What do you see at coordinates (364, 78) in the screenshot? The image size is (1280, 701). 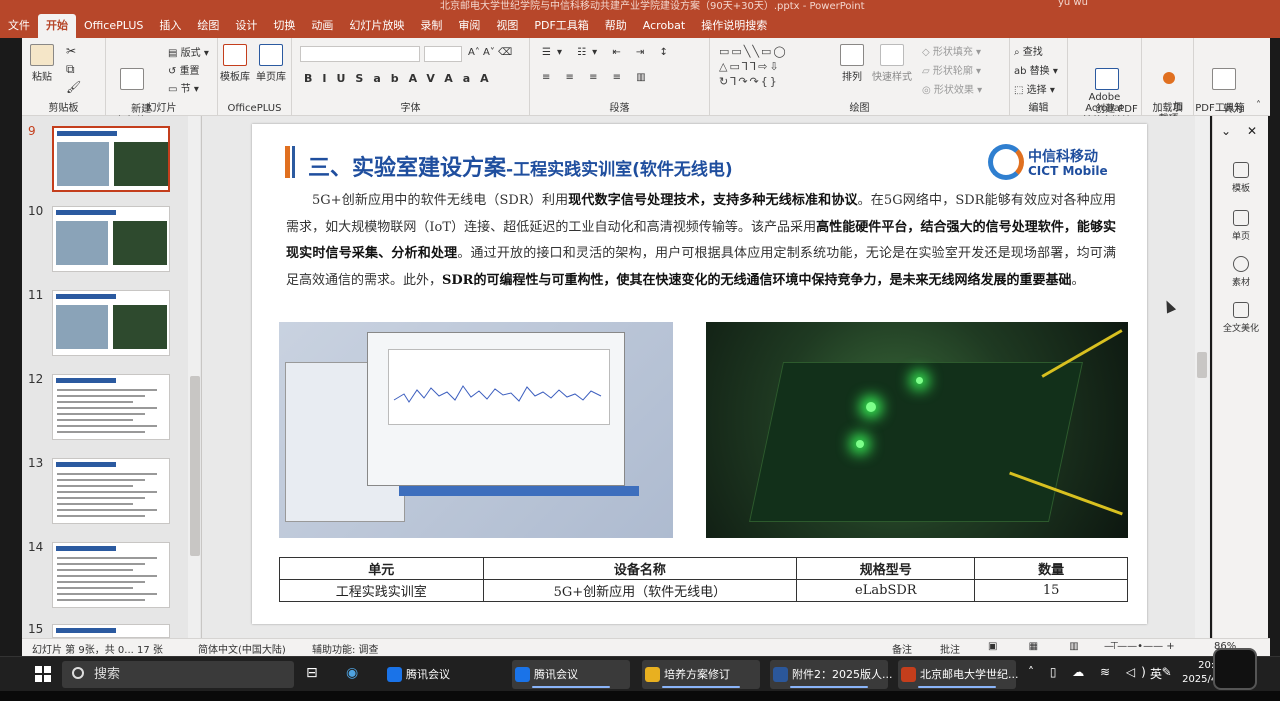 I see `font-format-button: S` at bounding box center [364, 78].